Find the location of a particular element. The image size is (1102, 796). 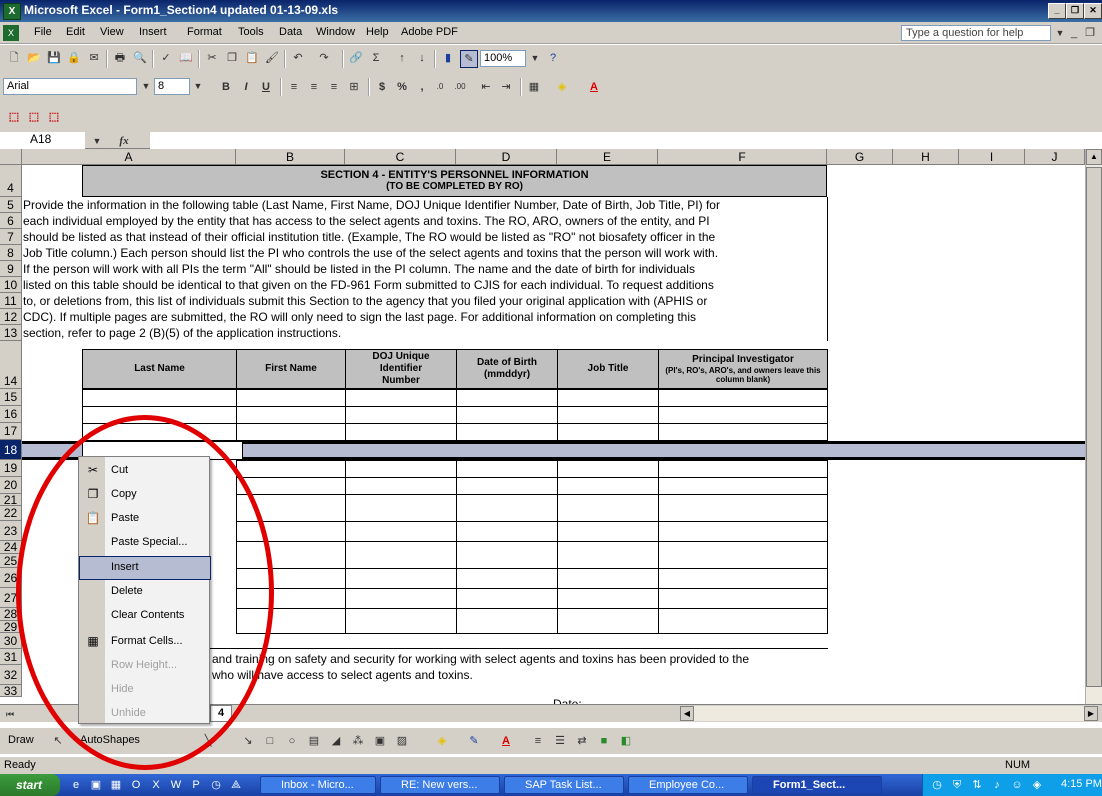

menu-file: File is located at coordinates (43, 32).